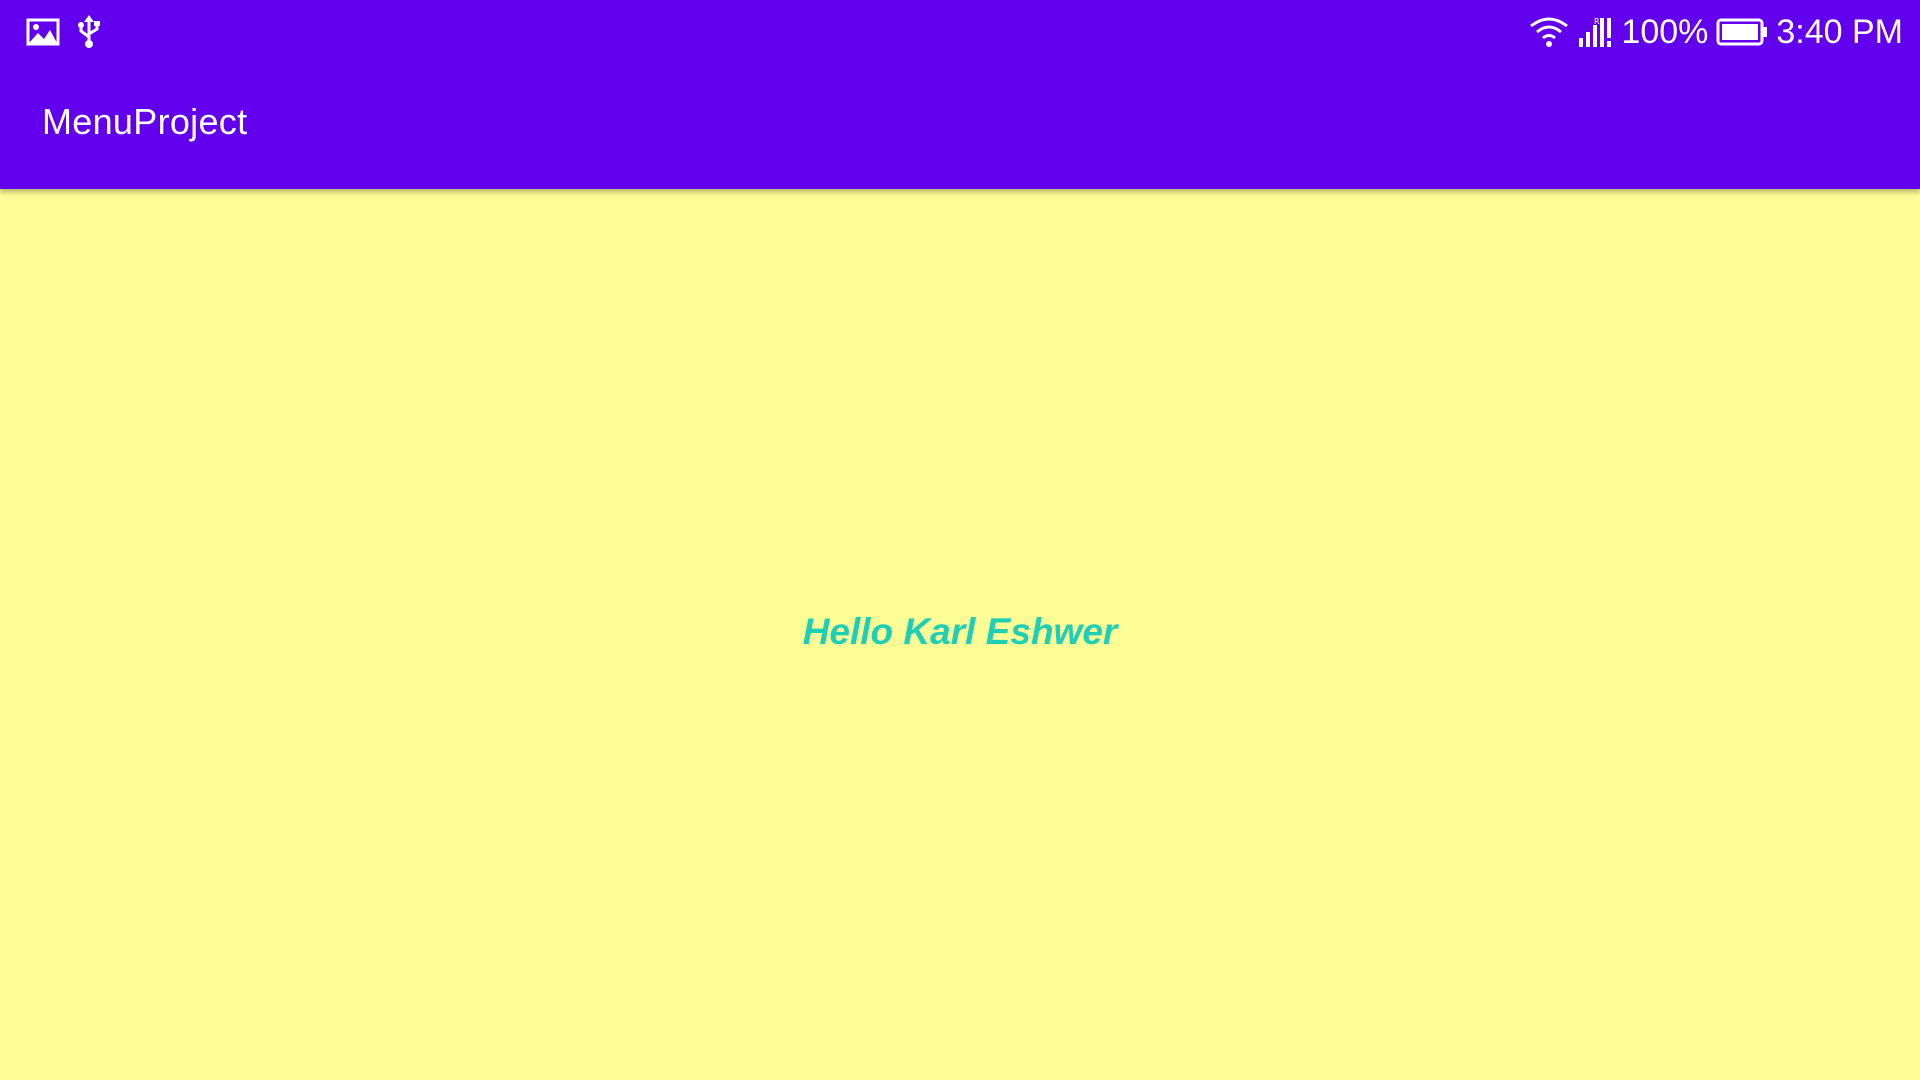 The image size is (1920, 1080). What do you see at coordinates (960, 31) in the screenshot?
I see `status-bar: R 100% 3:40 PM` at bounding box center [960, 31].